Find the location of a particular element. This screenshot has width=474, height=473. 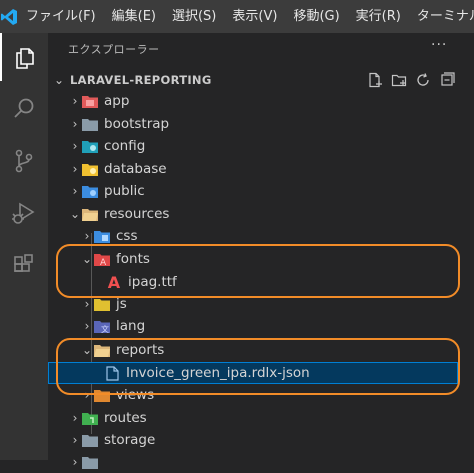

folder-js-icon is located at coordinates (102, 304).